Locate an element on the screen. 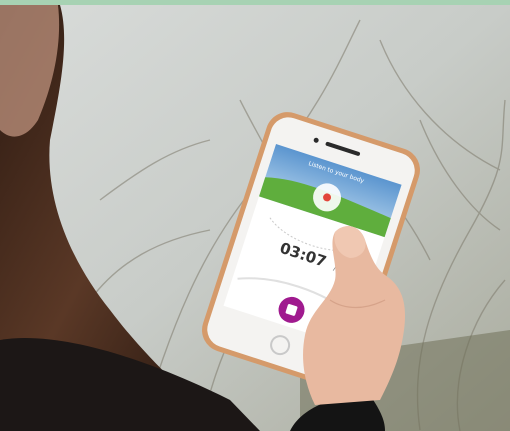  phone-screen-overlay: Listen to your body 03:07 / 10 is located at coordinates (340, 282).